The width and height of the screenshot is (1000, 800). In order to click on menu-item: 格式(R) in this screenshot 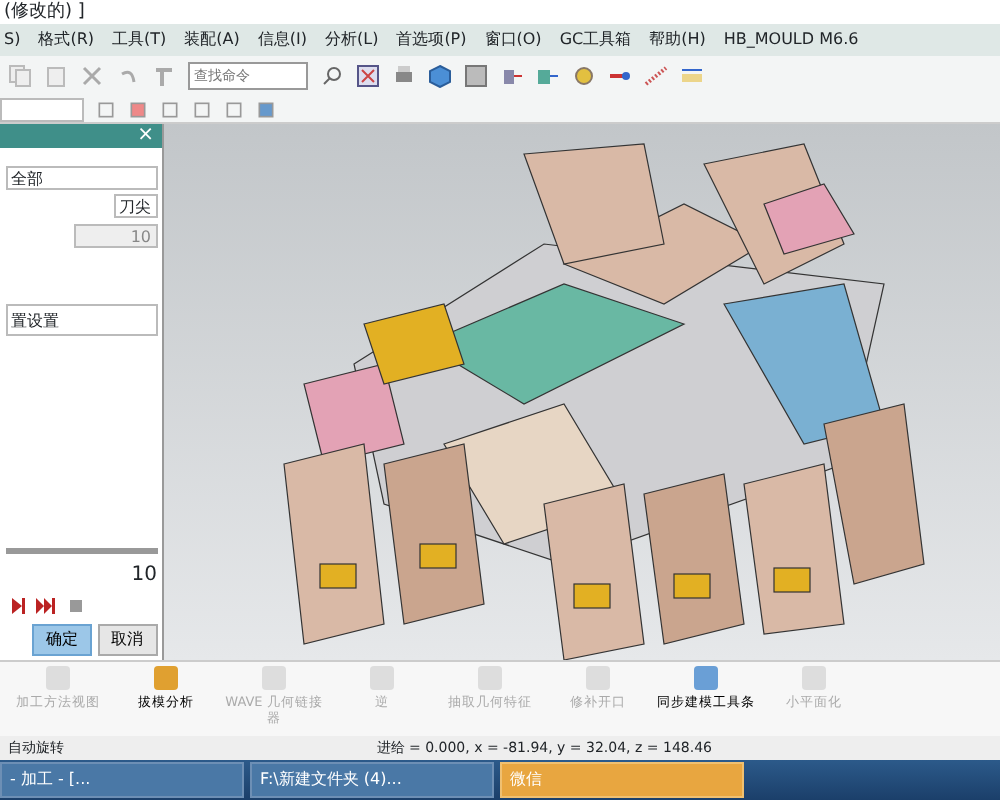, I will do `click(66, 40)`.